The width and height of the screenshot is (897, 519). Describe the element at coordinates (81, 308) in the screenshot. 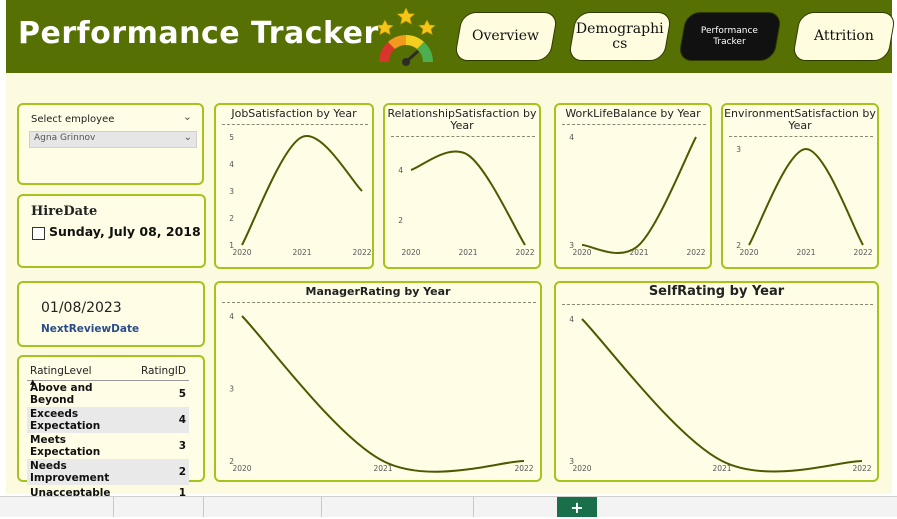

I see `next-review-value: 01/08/2023` at that location.